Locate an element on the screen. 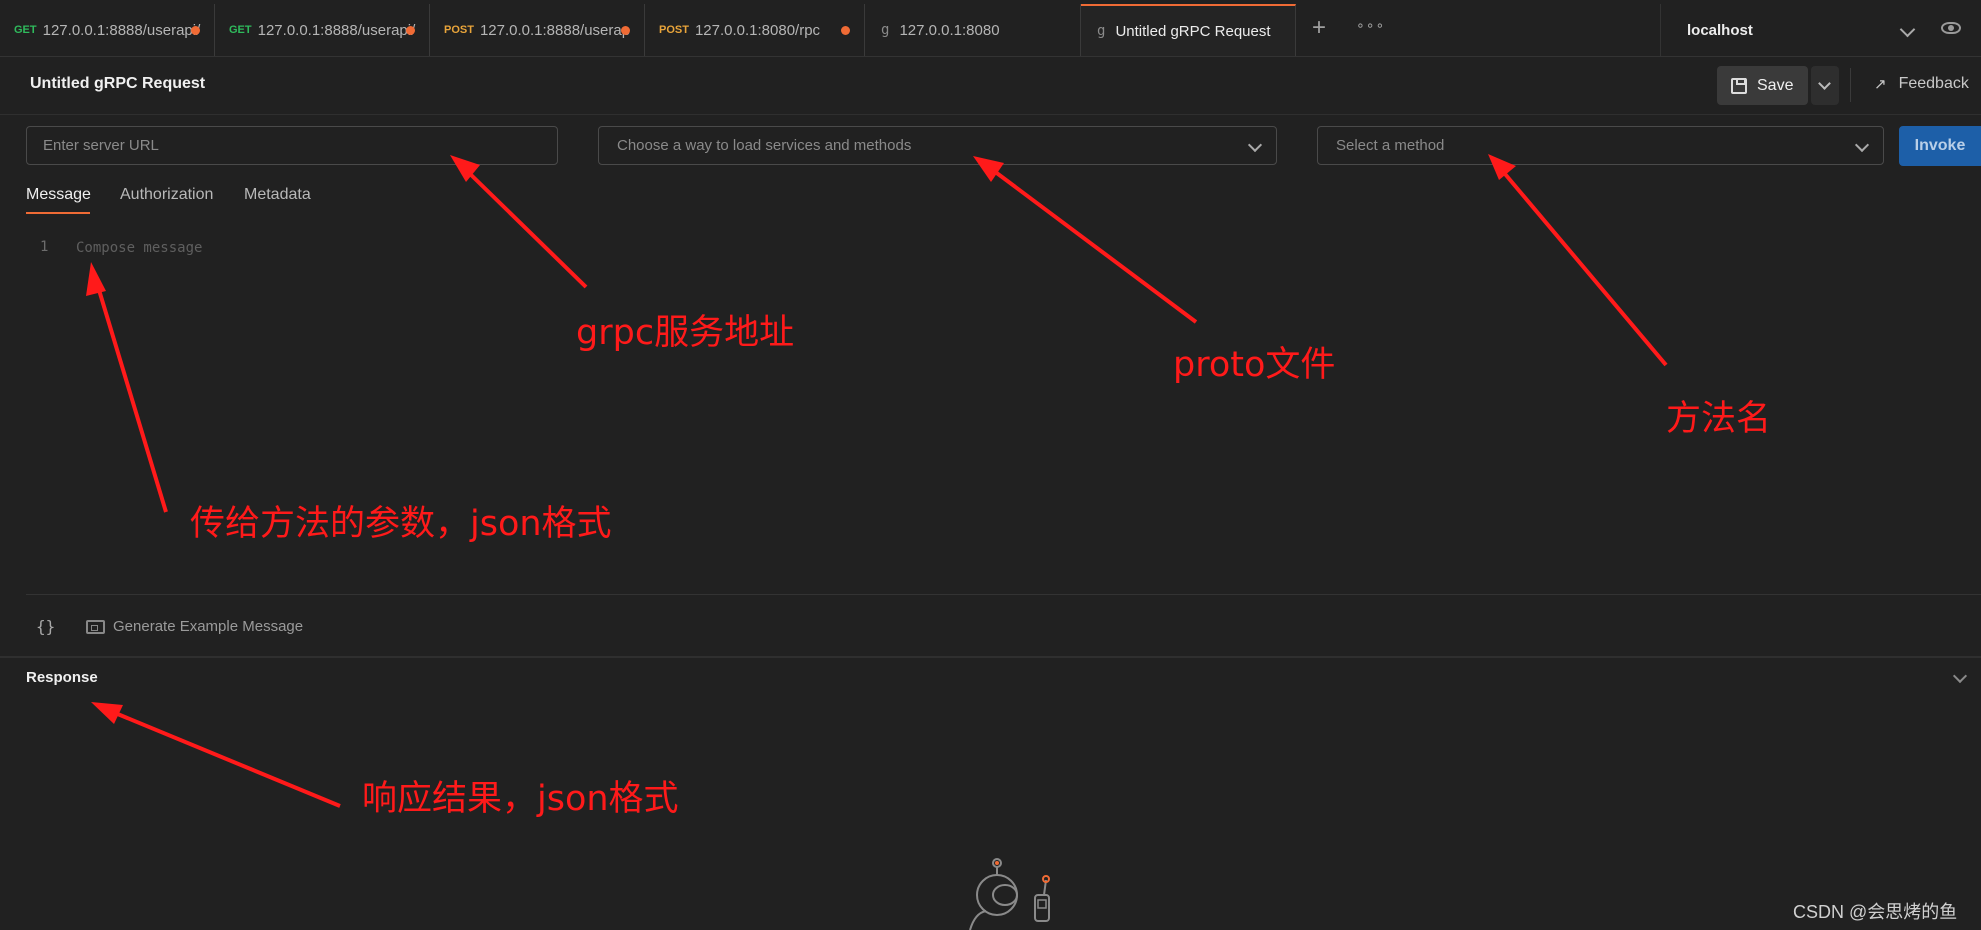 Image resolution: width=1981 pixels, height=930 pixels. annotation-params: 传给方法的参数，json格式 is located at coordinates (401, 524).